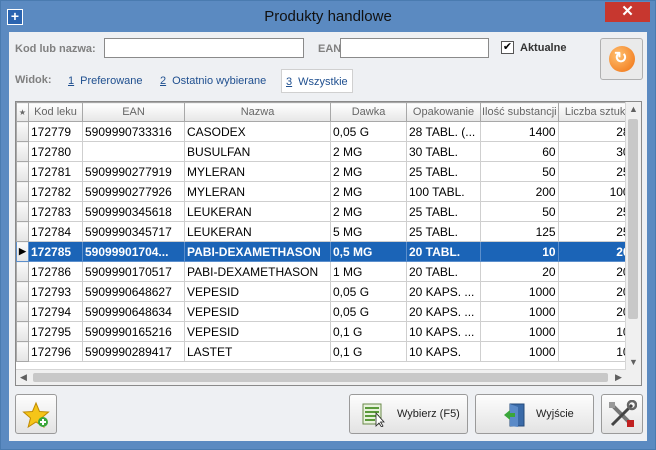 This screenshot has height=450, width=656. Describe the element at coordinates (36, 414) in the screenshot. I see `favorite-button` at that location.